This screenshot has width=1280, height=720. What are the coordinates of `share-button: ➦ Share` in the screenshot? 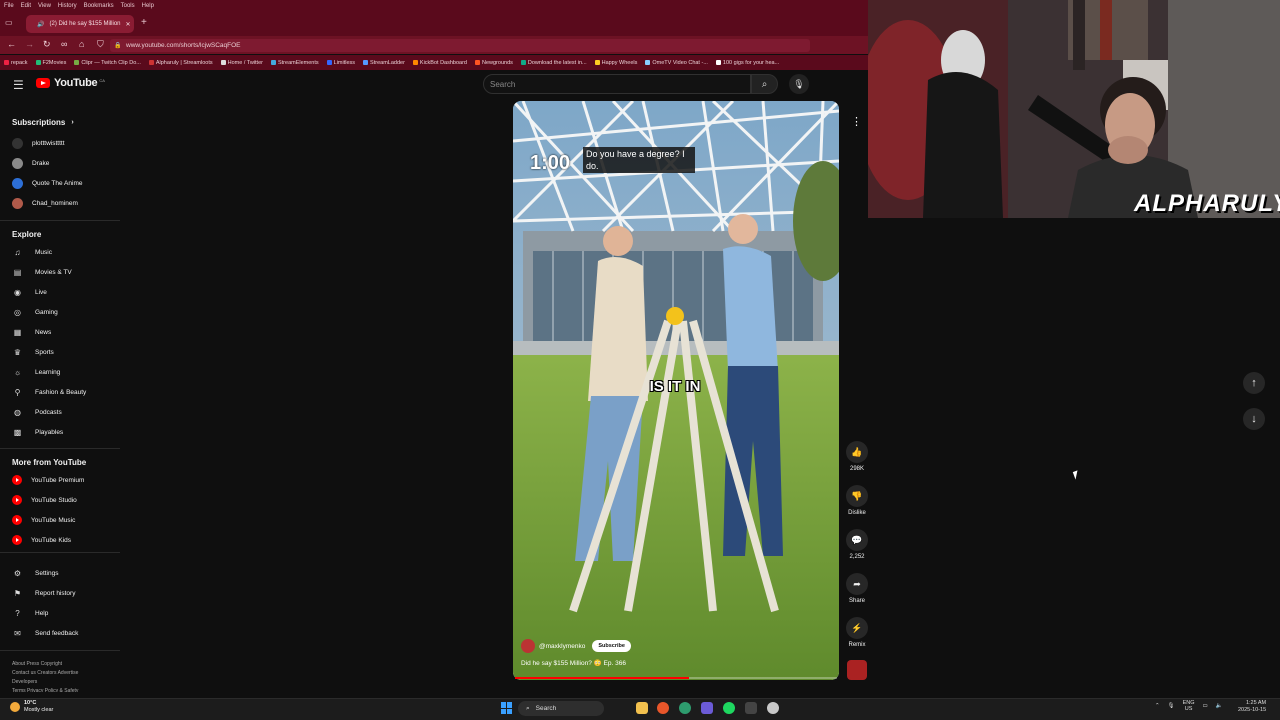 It's located at (857, 588).